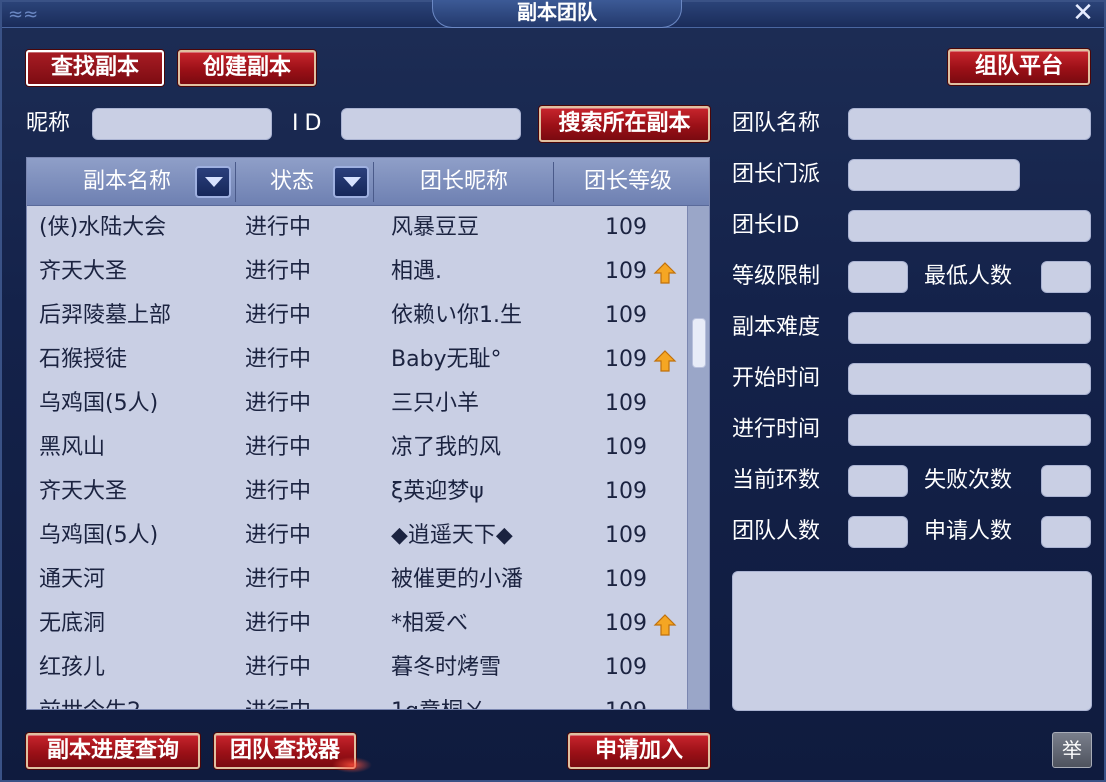  Describe the element at coordinates (968, 480) in the screenshot. I see `fail-count-label: 失败次数` at that location.